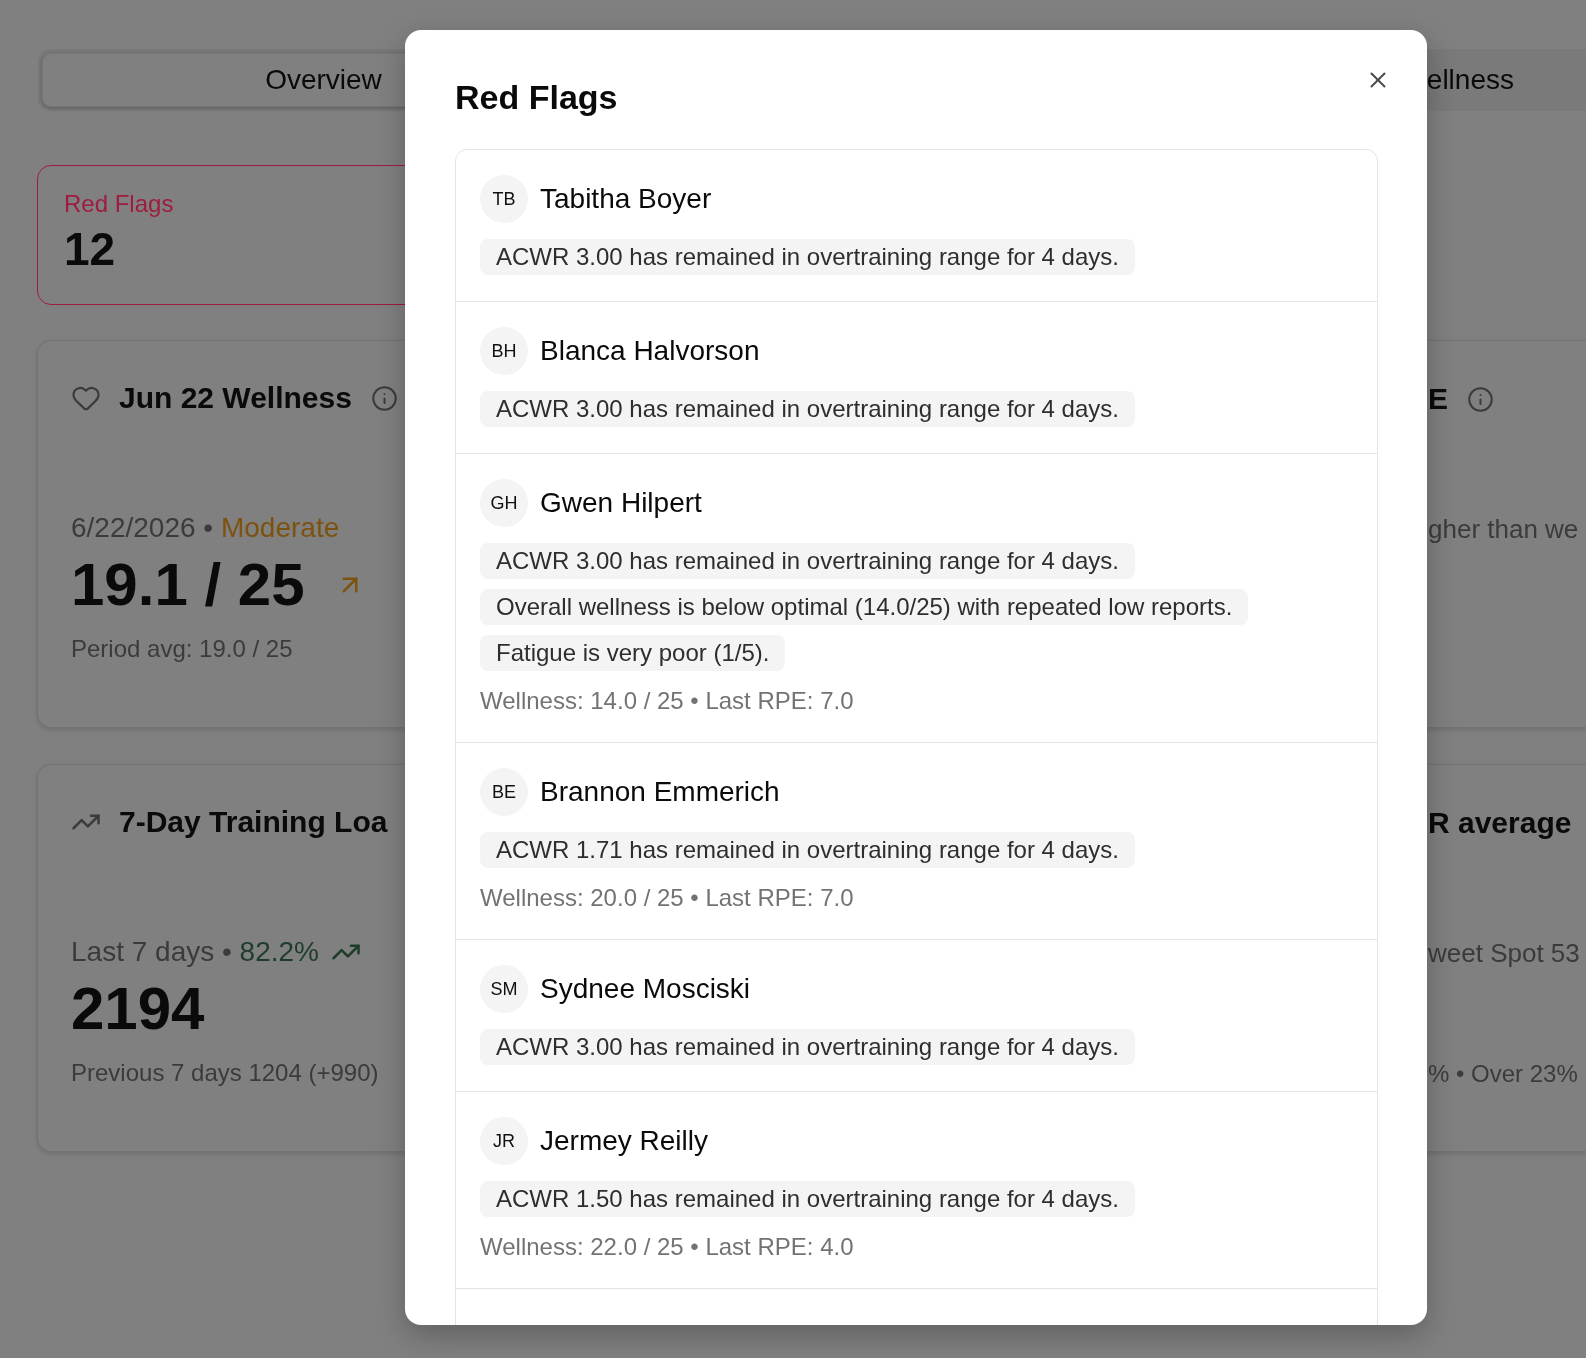 The image size is (1586, 1358). I want to click on avatar: SM, so click(504, 989).